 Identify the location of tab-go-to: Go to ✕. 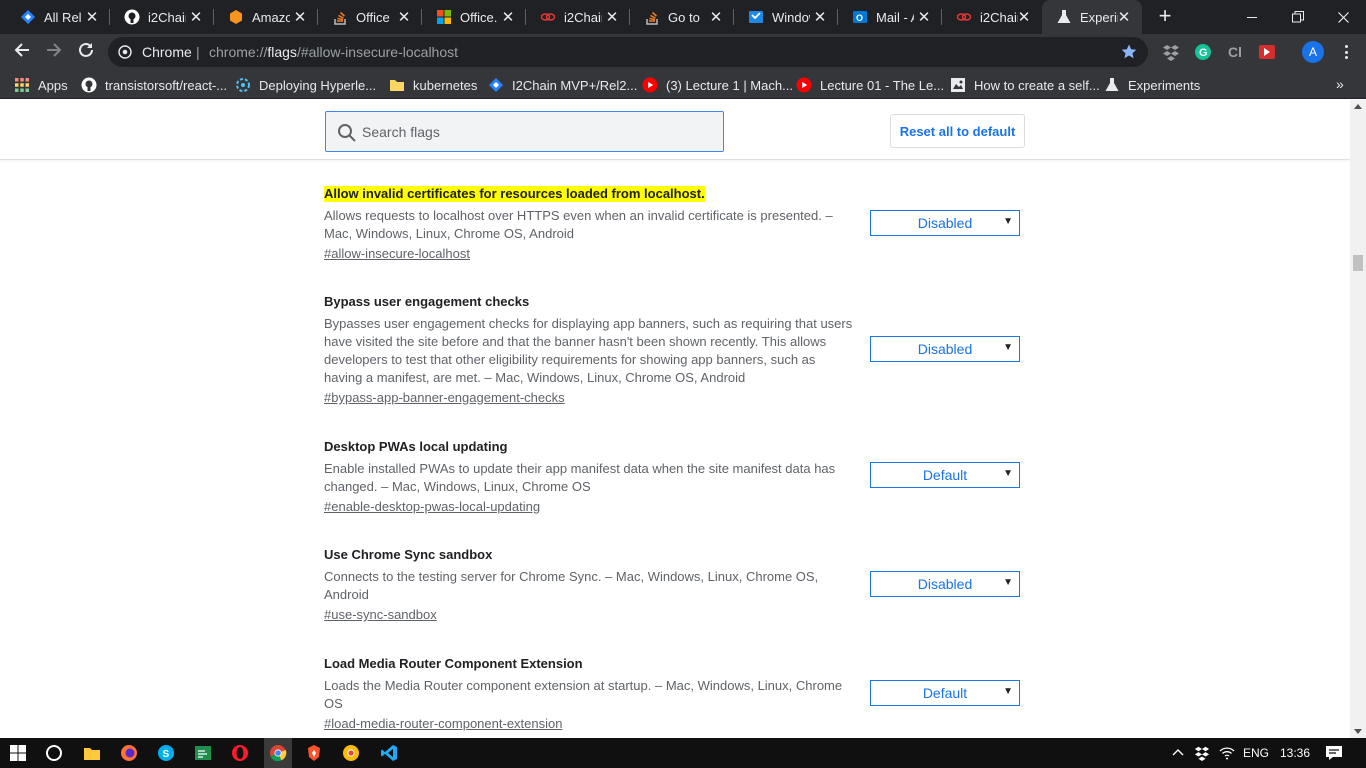
(682, 17).